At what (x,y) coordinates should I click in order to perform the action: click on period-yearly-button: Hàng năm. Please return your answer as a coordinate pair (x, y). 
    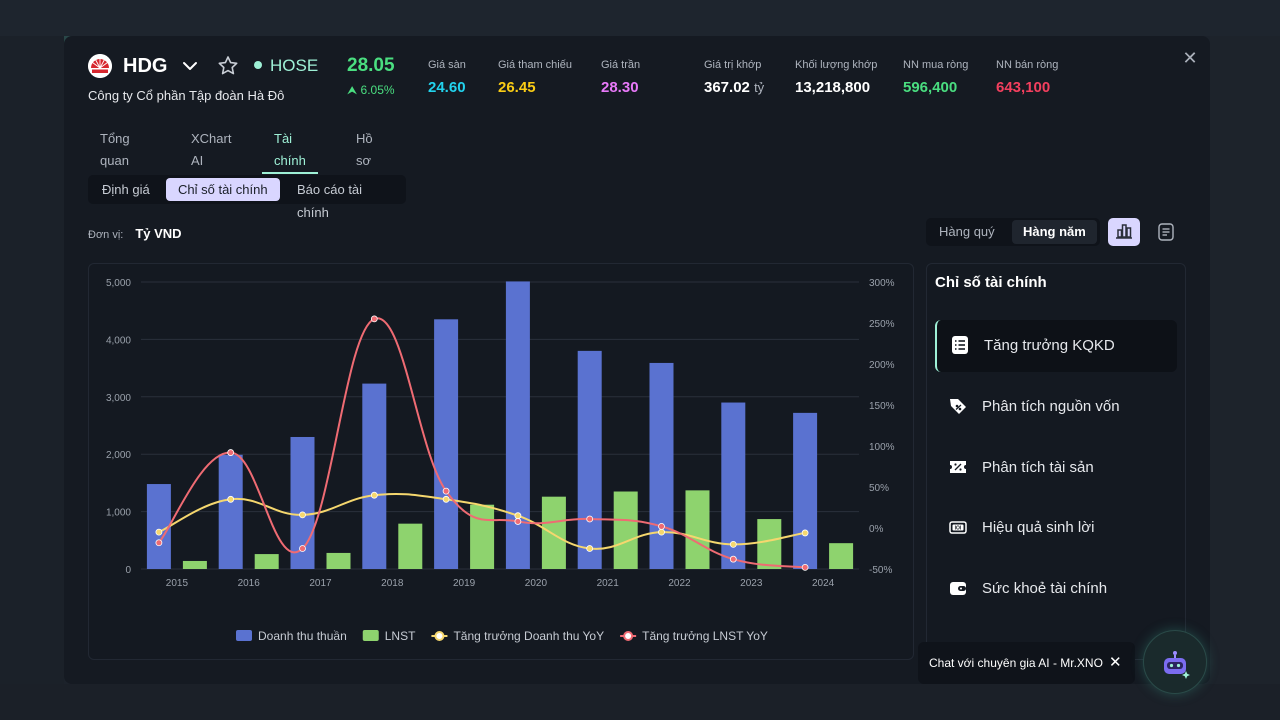
    Looking at the image, I should click on (1054, 232).